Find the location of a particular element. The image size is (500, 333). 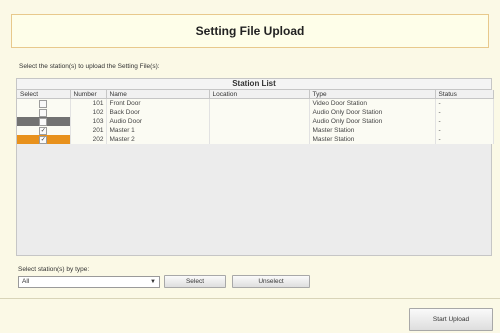

table-row: ✓ 202 Master 2 Master Station - is located at coordinates (255, 139).